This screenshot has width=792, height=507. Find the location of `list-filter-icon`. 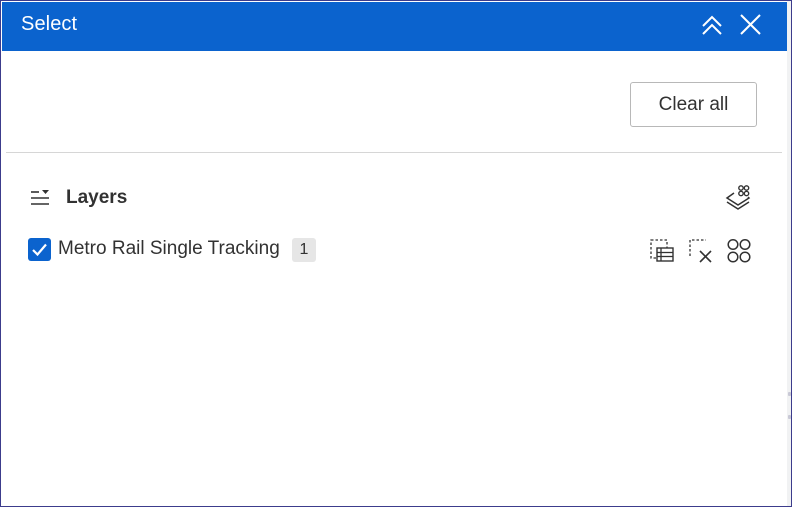

list-filter-icon is located at coordinates (40, 197).